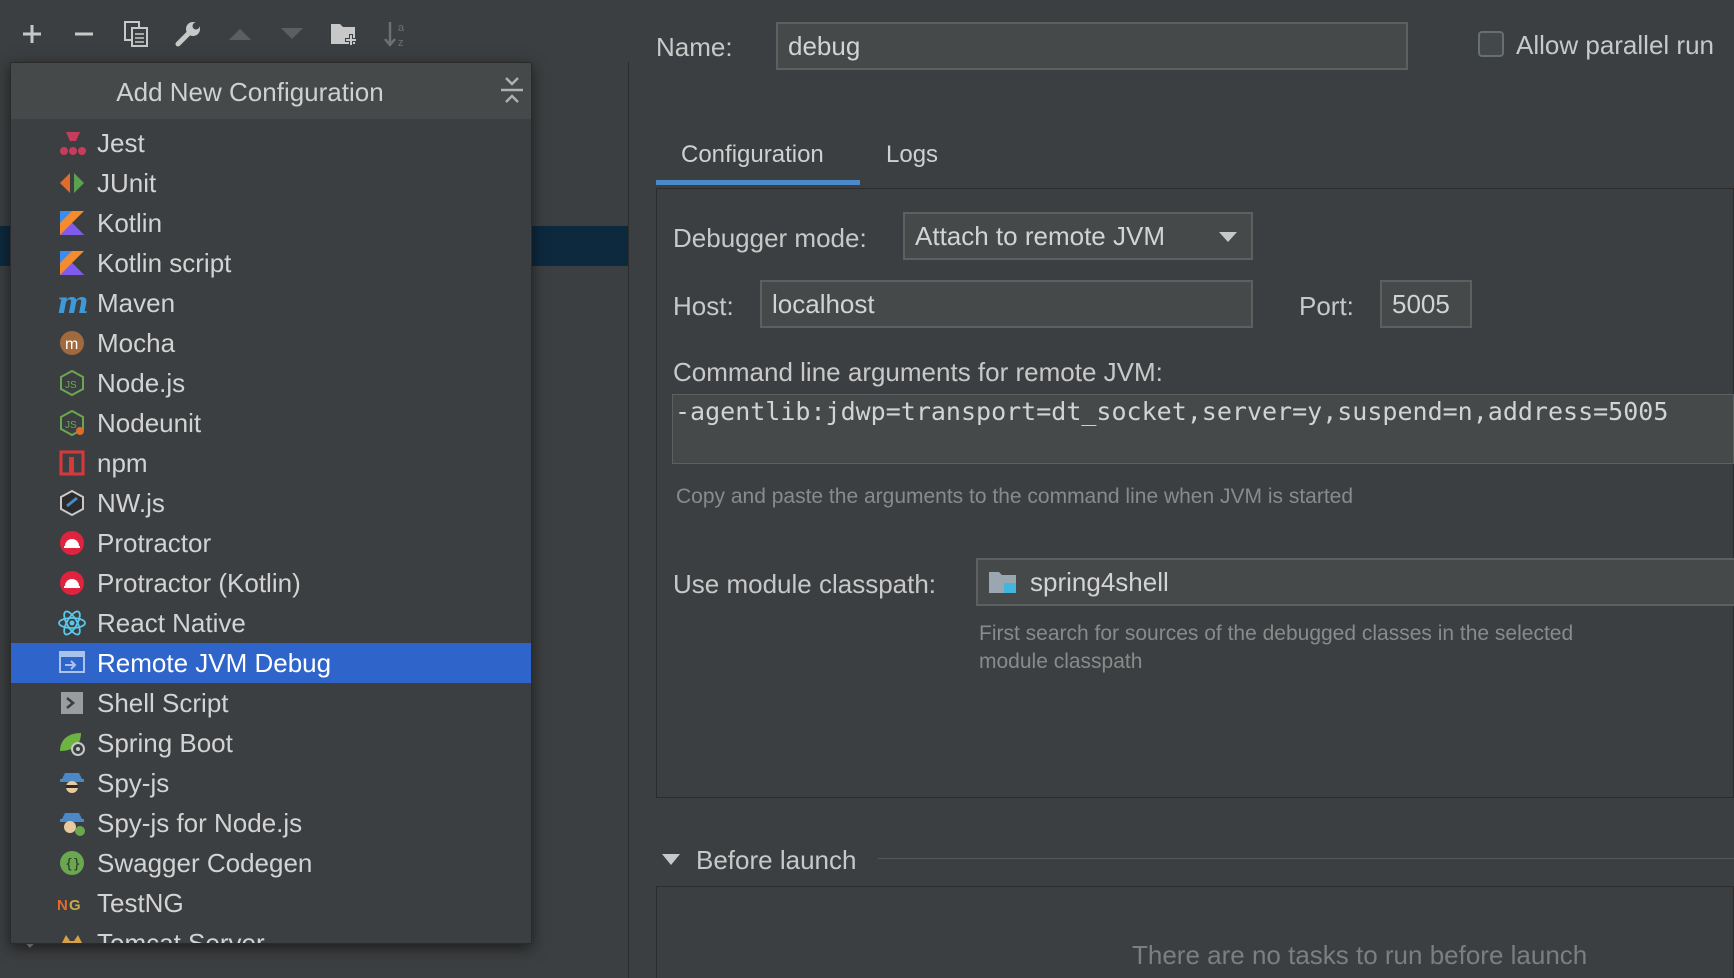  Describe the element at coordinates (72, 463) in the screenshot. I see `npm-icon` at that location.